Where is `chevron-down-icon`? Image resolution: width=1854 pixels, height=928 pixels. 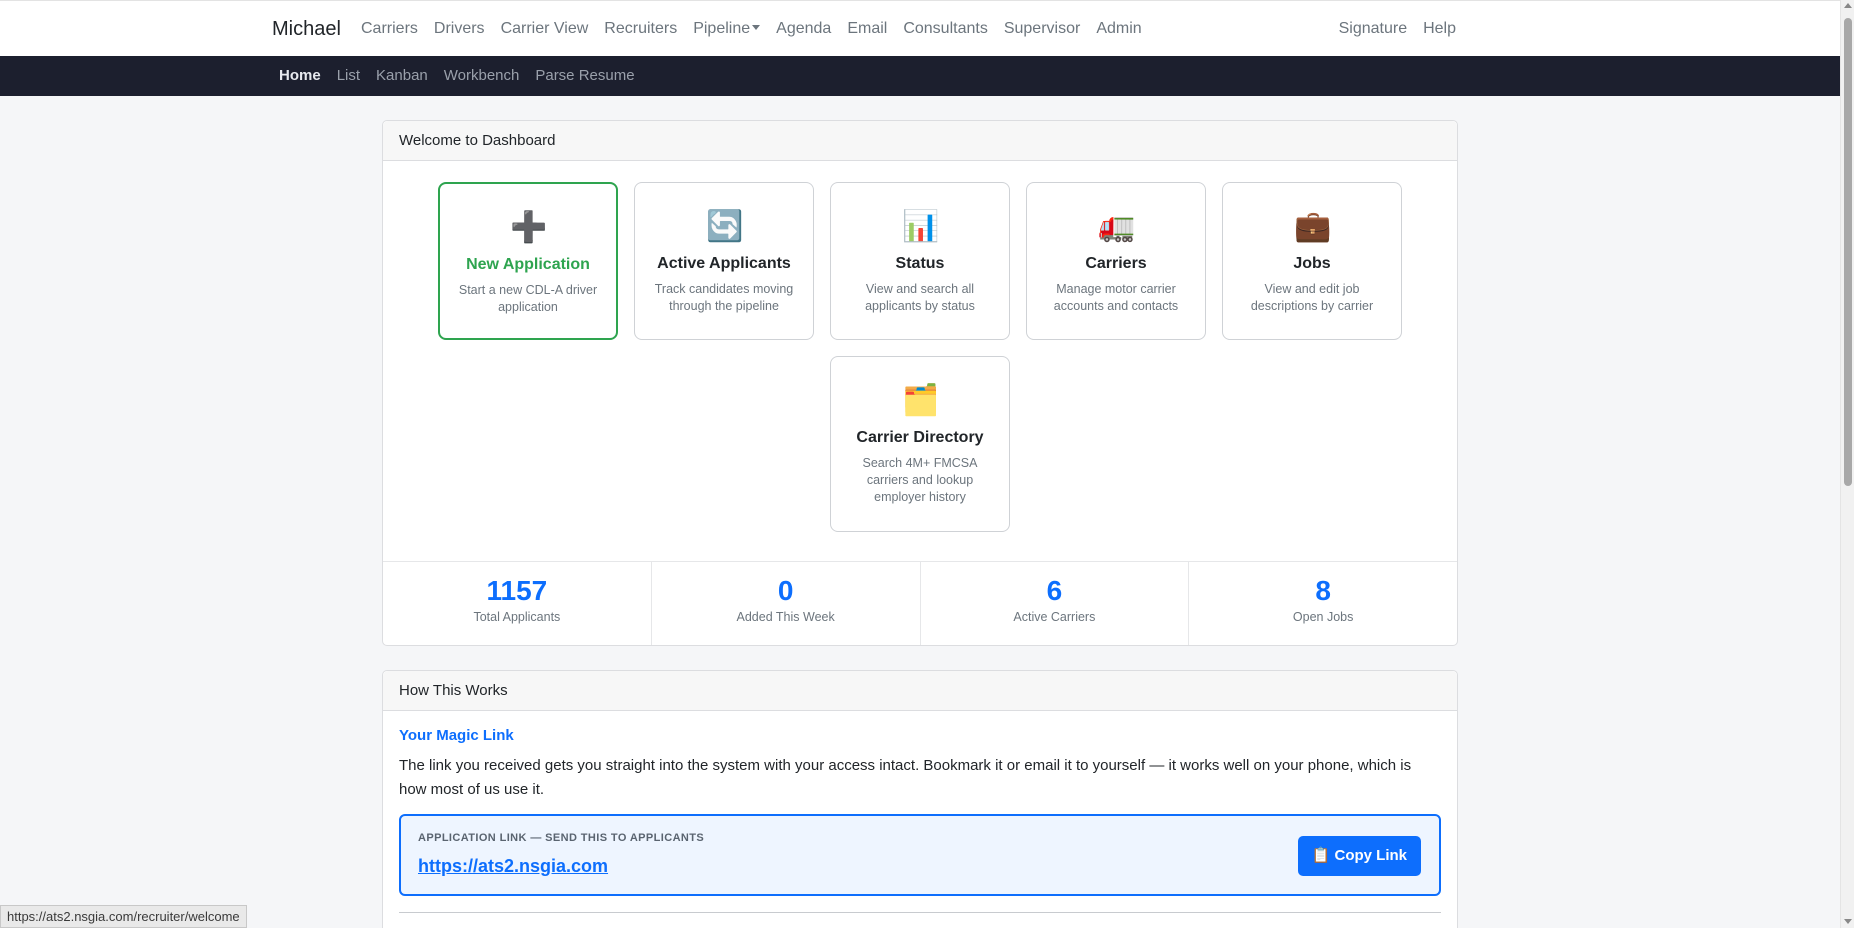
chevron-down-icon is located at coordinates (756, 27).